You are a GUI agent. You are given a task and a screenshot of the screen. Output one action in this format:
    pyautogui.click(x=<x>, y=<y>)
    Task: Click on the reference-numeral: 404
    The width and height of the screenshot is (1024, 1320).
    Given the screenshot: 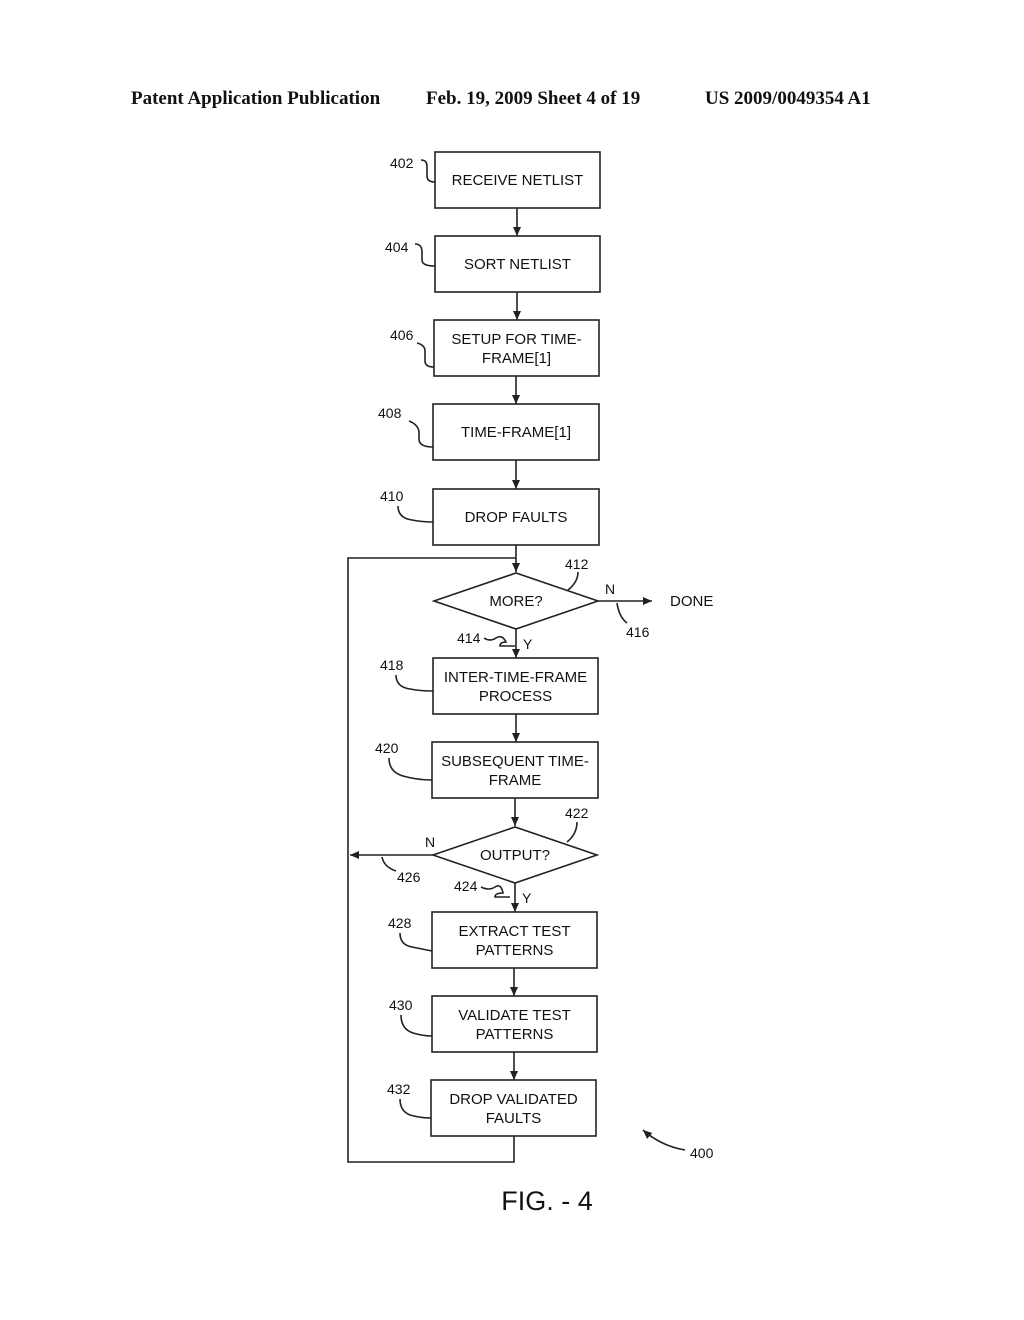 What is the action you would take?
    pyautogui.click(x=397, y=247)
    